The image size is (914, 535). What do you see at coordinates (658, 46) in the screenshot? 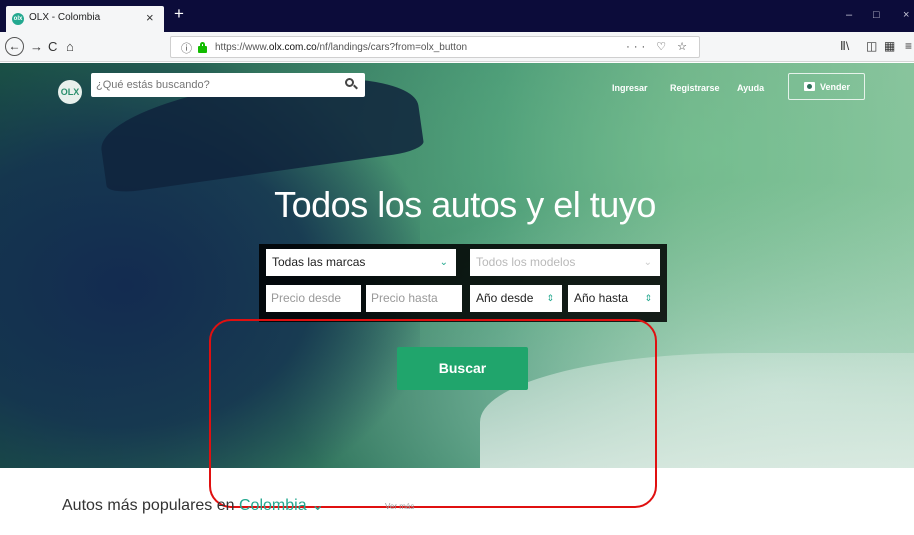
I see `page-actions-icon: ··· ♡ ☆` at bounding box center [658, 46].